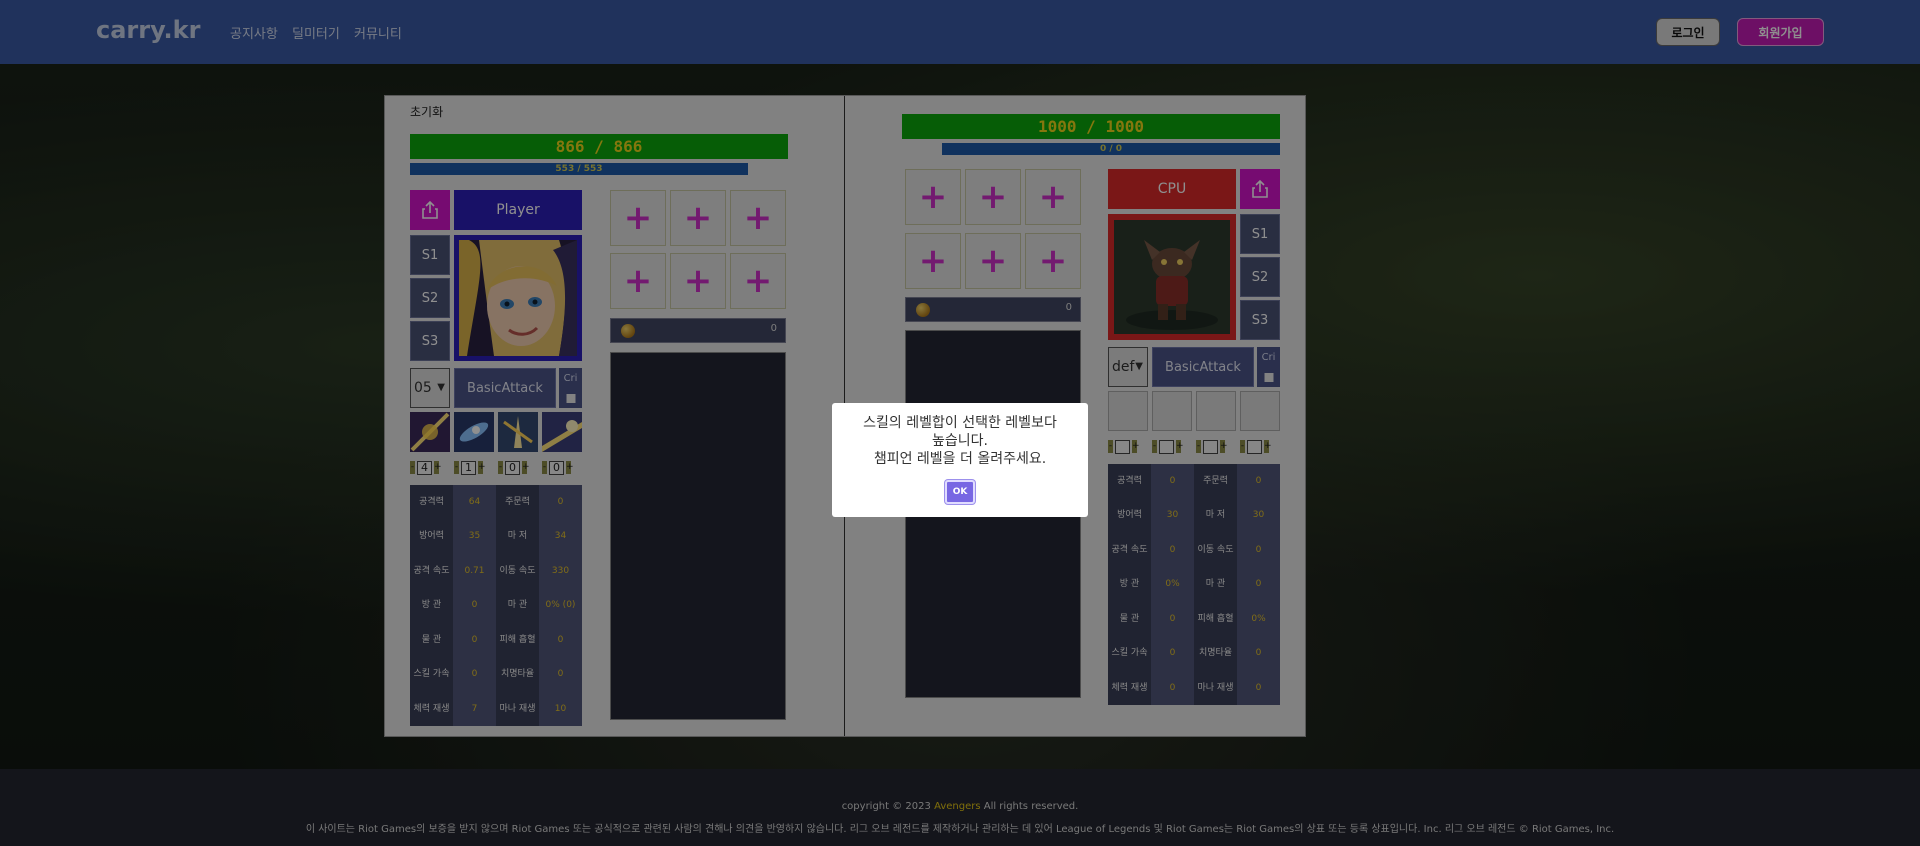 The width and height of the screenshot is (1920, 846). I want to click on alert-message: 스킬의 레벨합이 선택한 레벨보다 높습니다. 챔피언 레벨을 더 올려주세요., so click(960, 441).